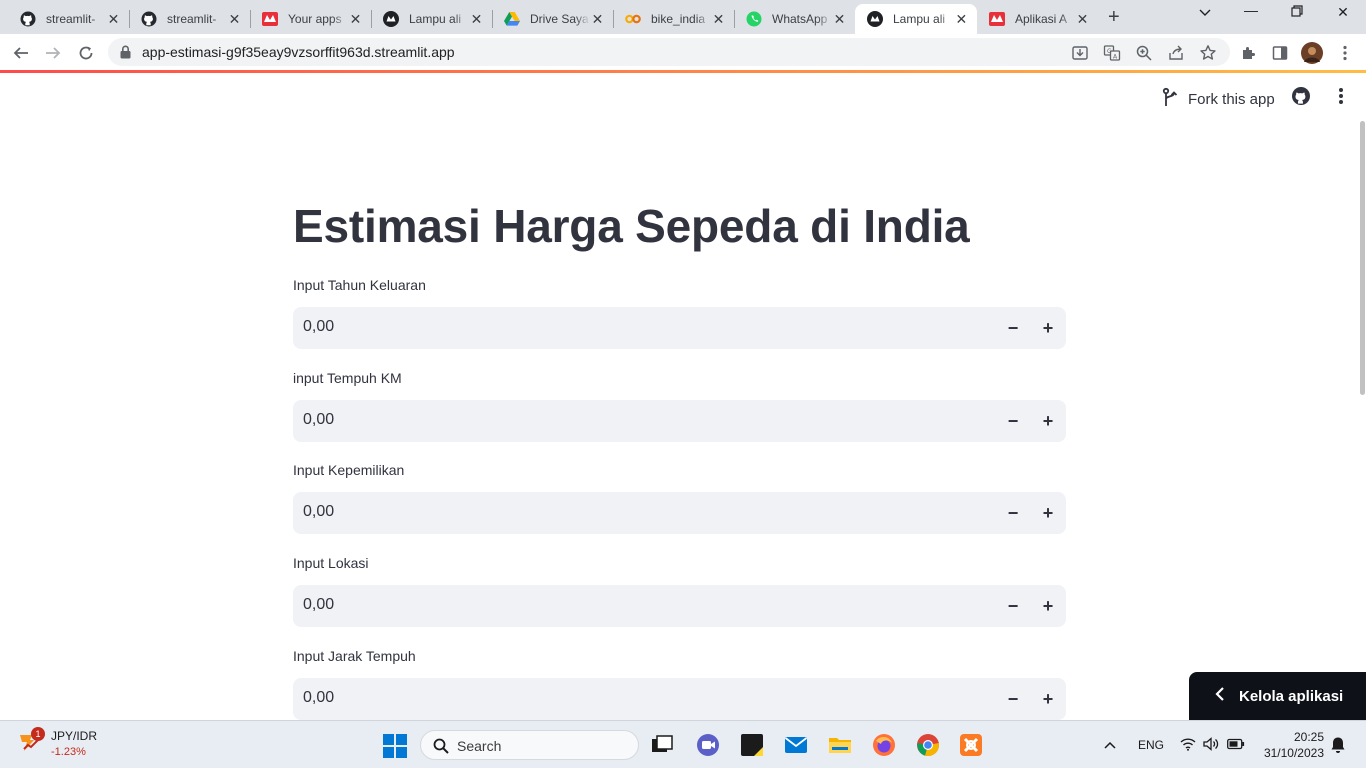 Image resolution: width=1366 pixels, height=768 pixels. What do you see at coordinates (1114, 17) in the screenshot?
I see `new-tab-icon: +` at bounding box center [1114, 17].